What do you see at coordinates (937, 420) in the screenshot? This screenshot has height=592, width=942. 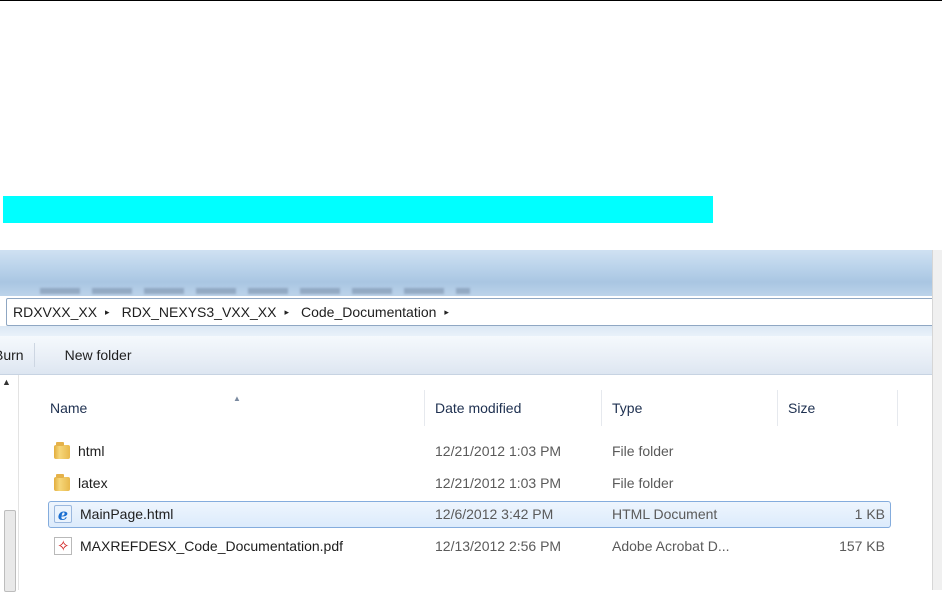 I see `right-scroll-strip` at bounding box center [937, 420].